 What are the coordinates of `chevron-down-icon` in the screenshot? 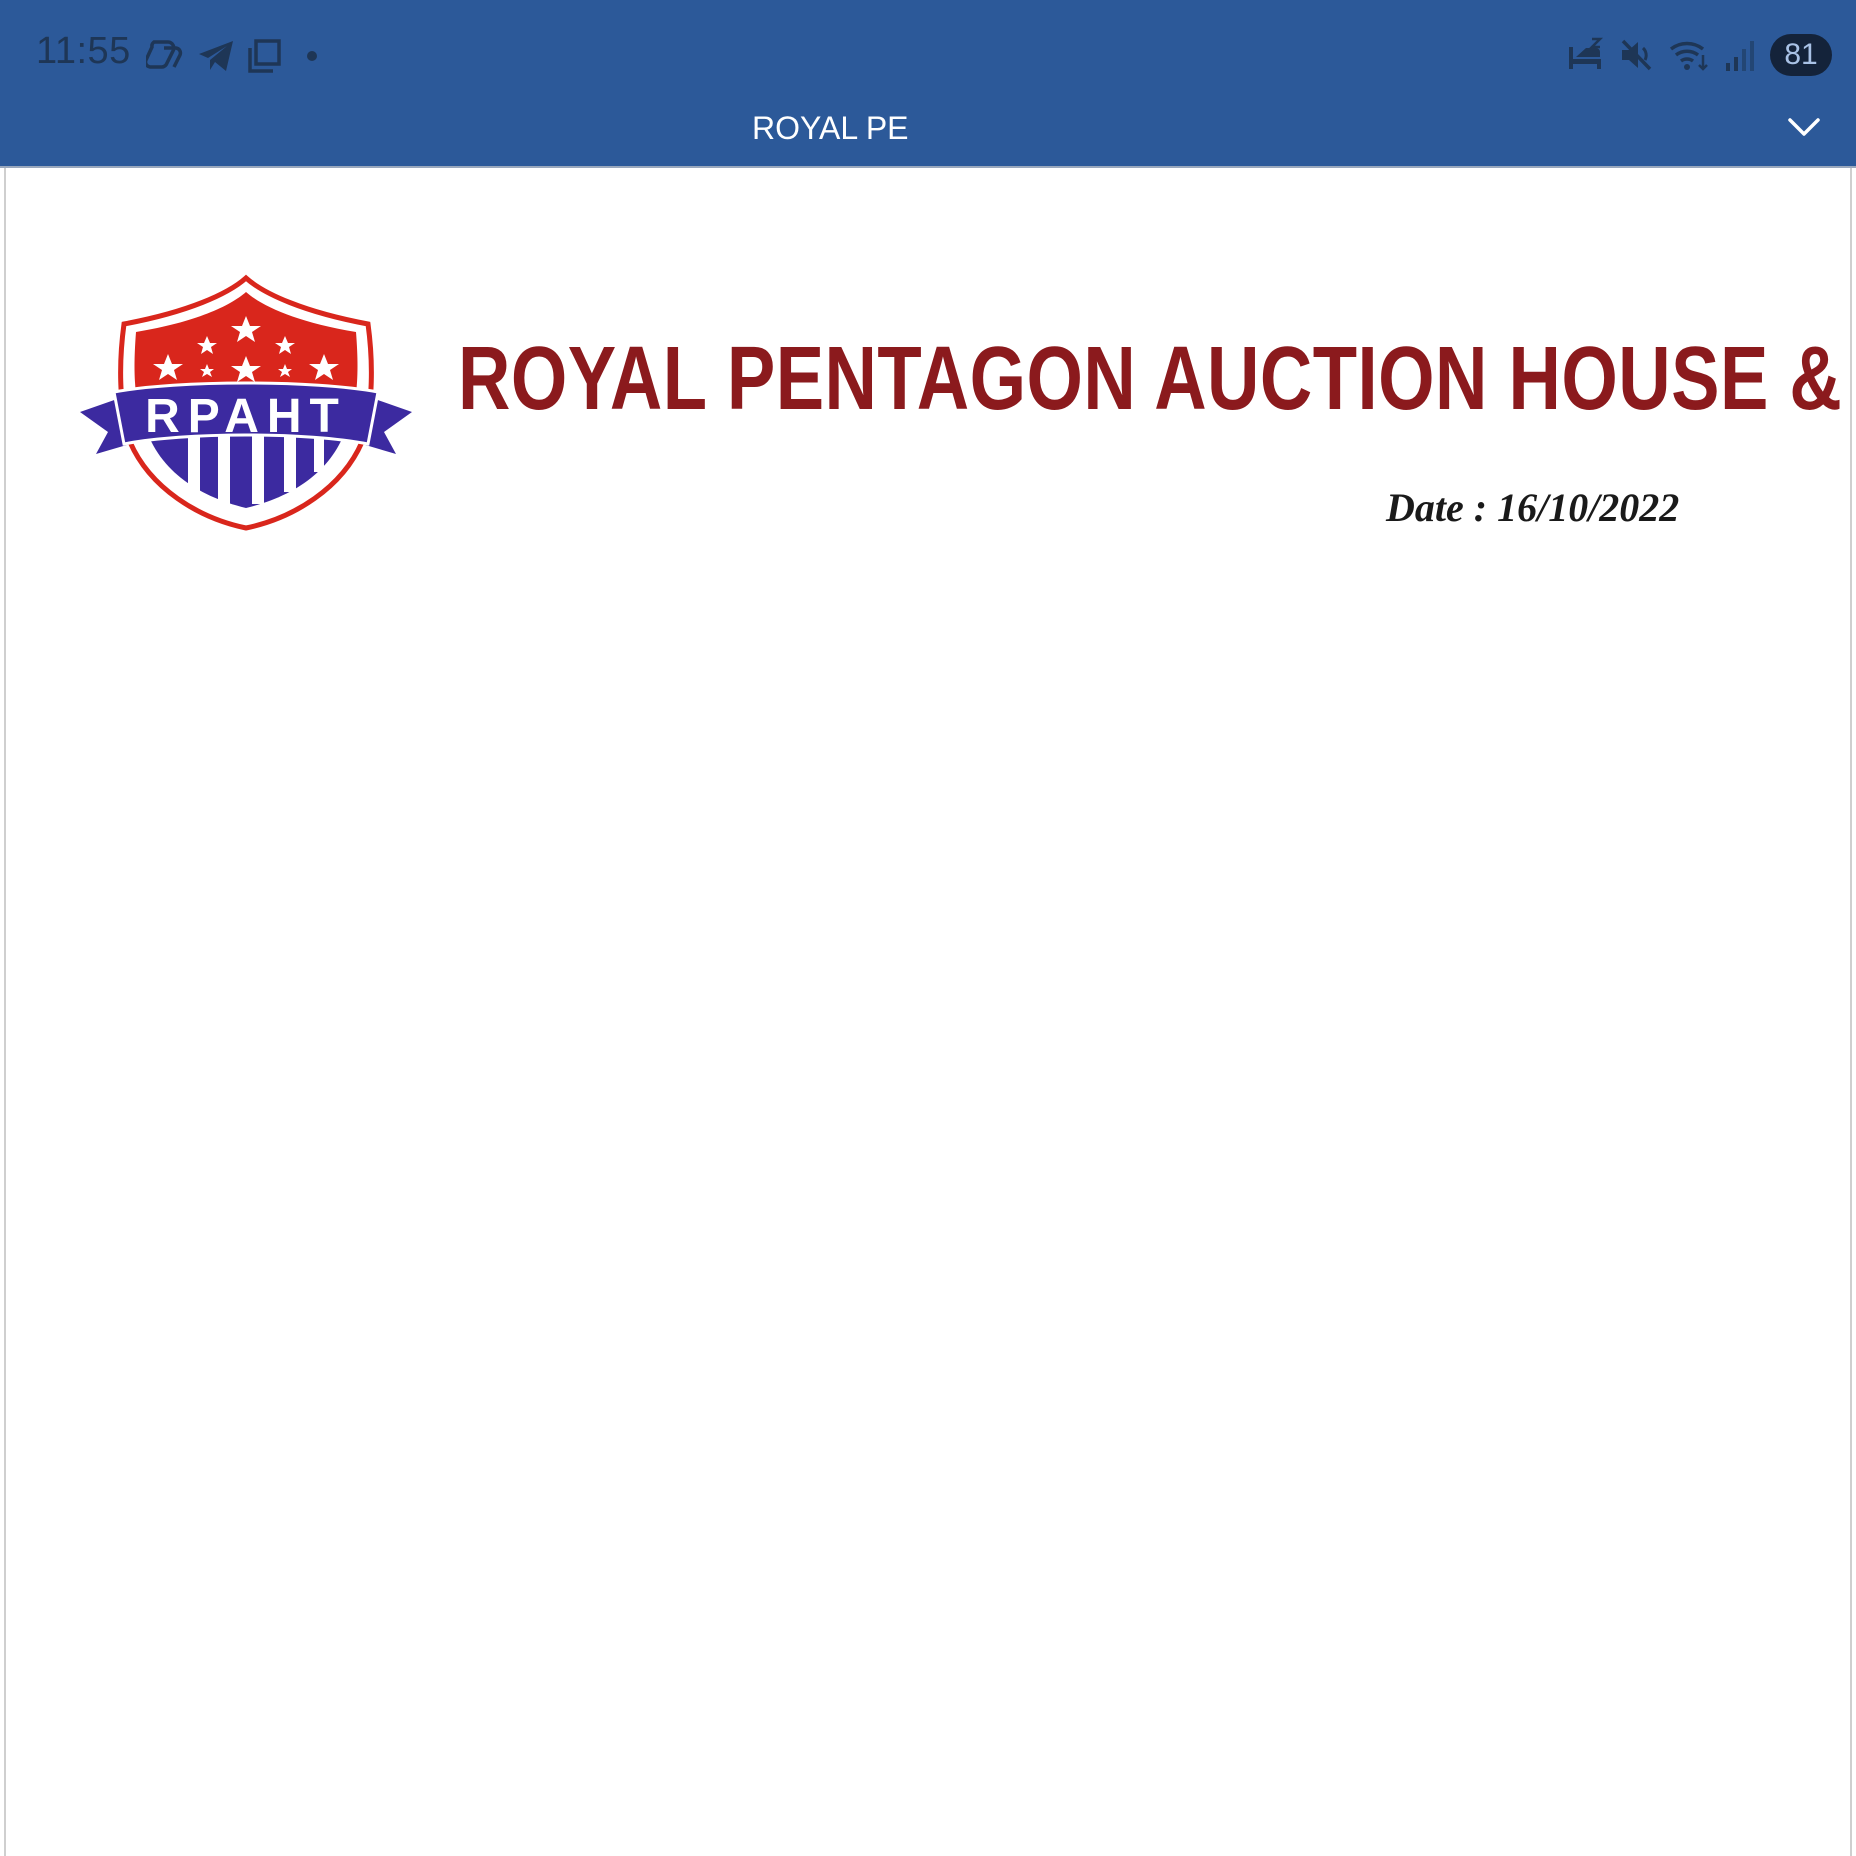 It's located at (1804, 127).